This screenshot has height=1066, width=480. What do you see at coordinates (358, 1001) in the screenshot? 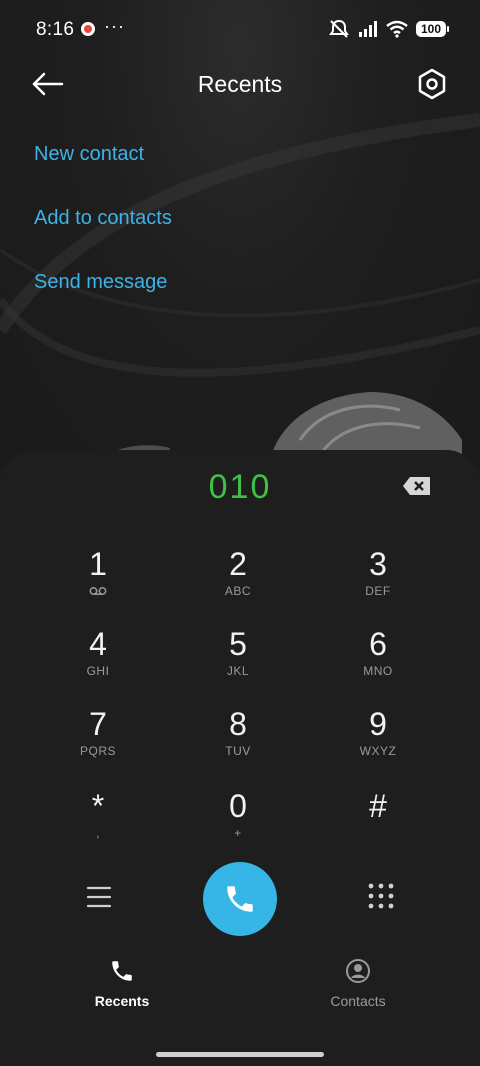
I see `nav-label-contacts: Contacts` at bounding box center [358, 1001].